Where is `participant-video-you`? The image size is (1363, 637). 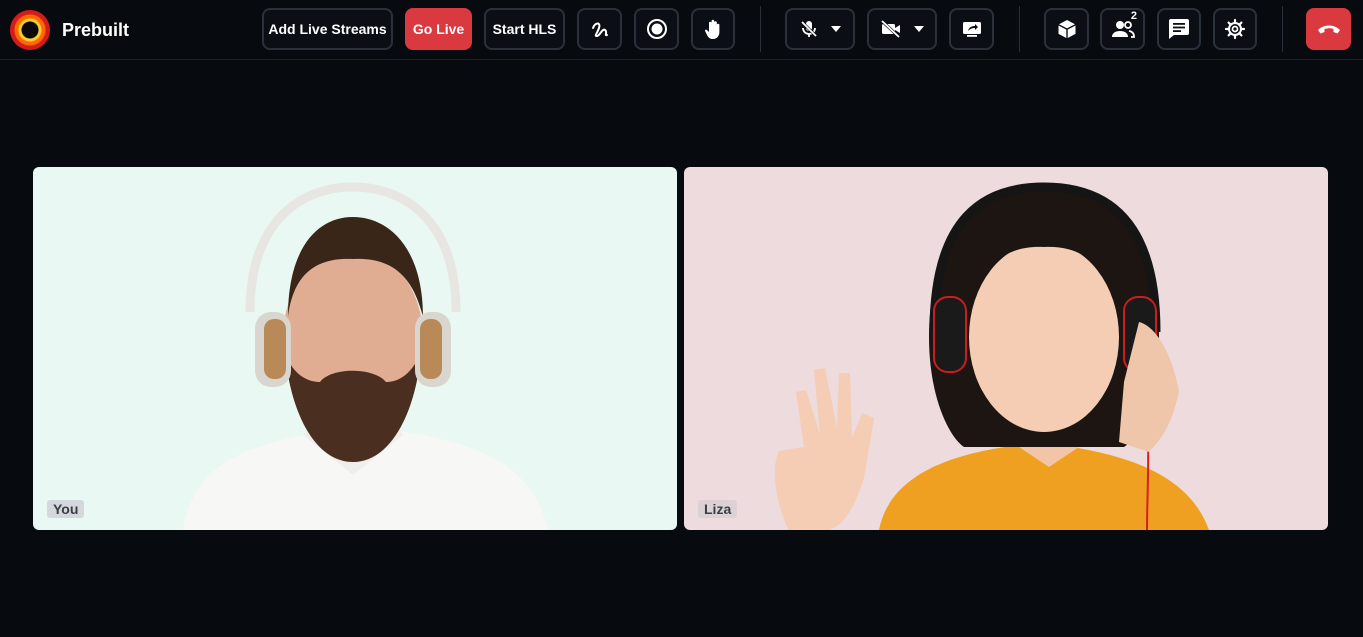 participant-video-you is located at coordinates (365, 356).